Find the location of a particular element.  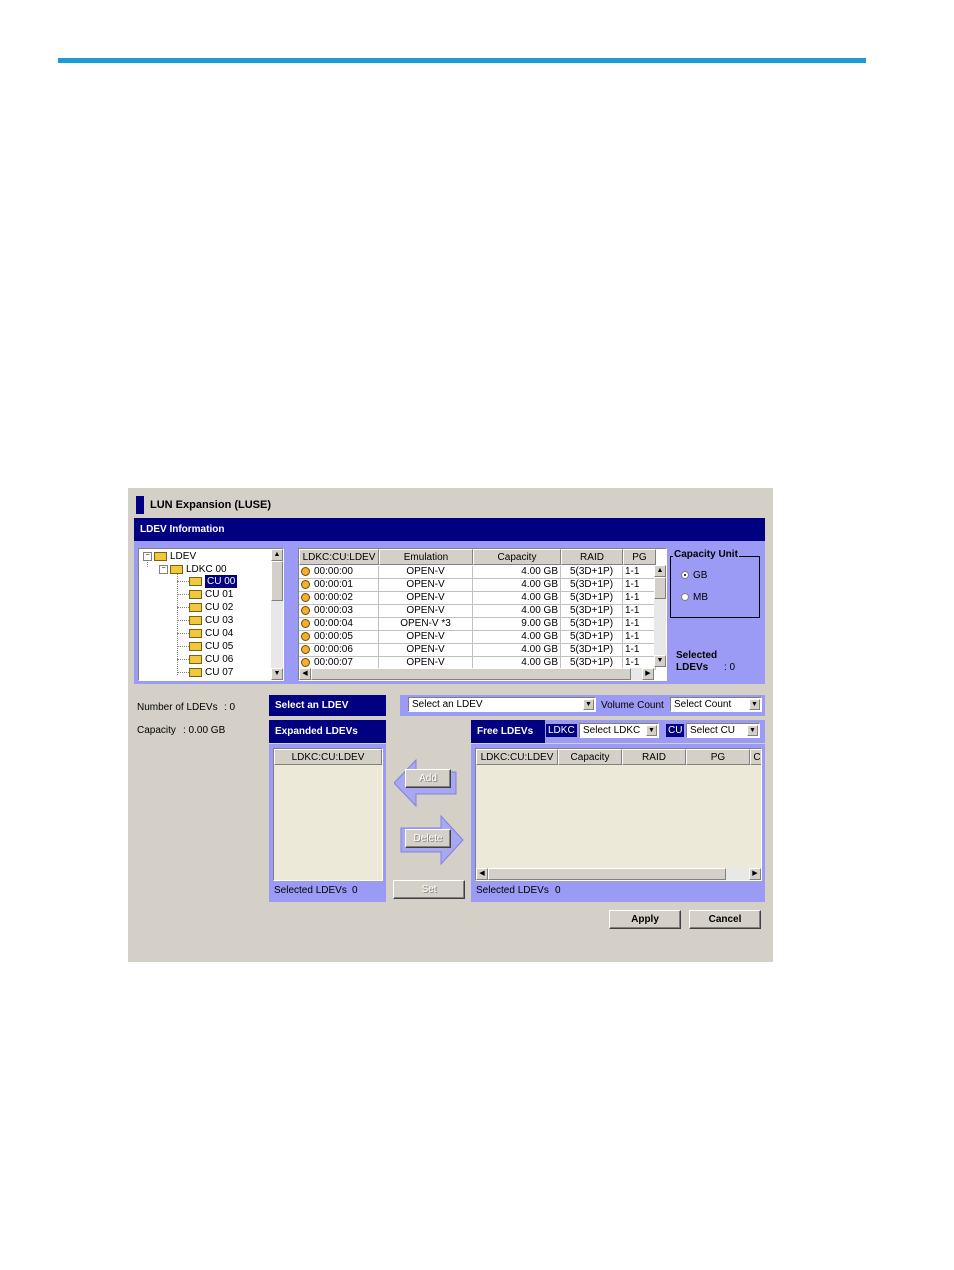

free-hscrollbar: ◀ ▶ is located at coordinates (618, 874).